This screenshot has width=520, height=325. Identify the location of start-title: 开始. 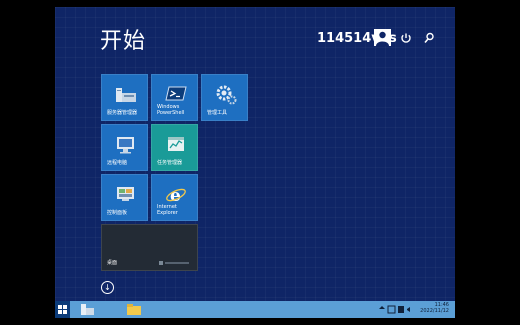
(123, 41).